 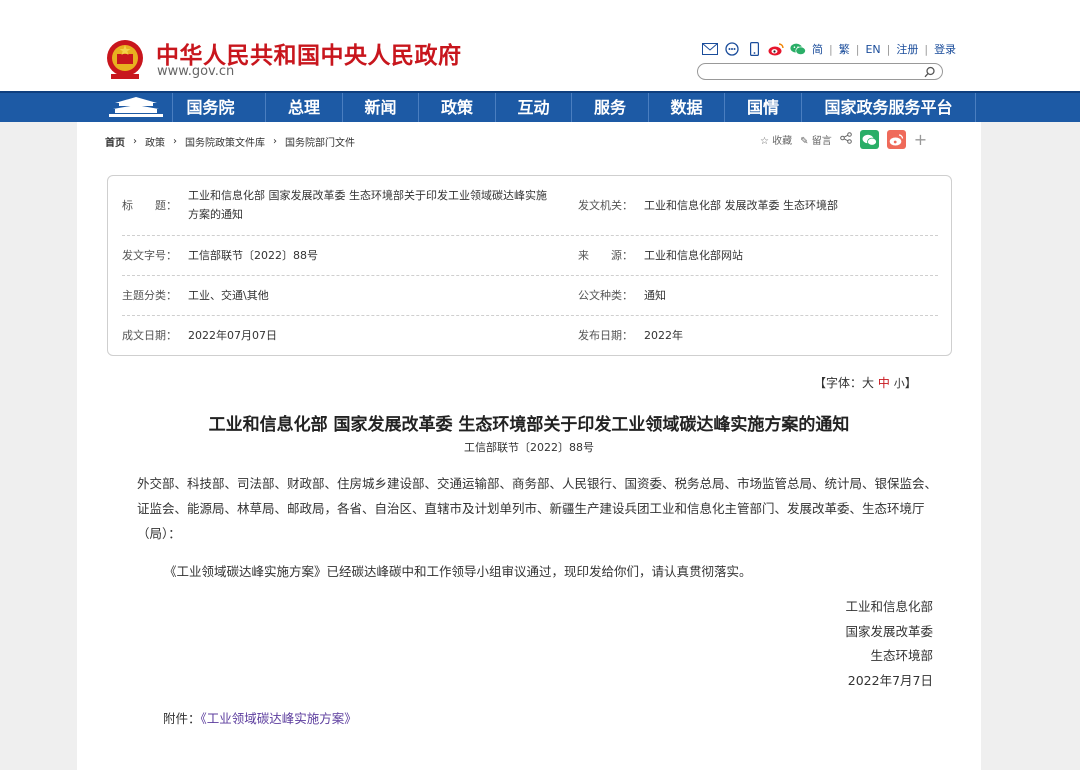 I want to click on favorite-button: ☆ 收藏, so click(x=776, y=139).